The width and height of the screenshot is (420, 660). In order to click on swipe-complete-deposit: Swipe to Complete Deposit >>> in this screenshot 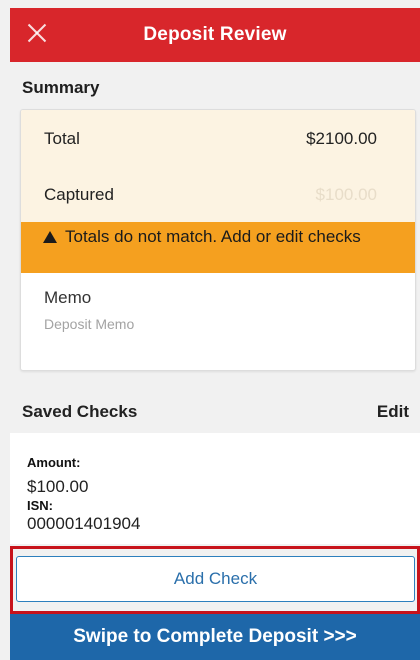, I will do `click(215, 637)`.